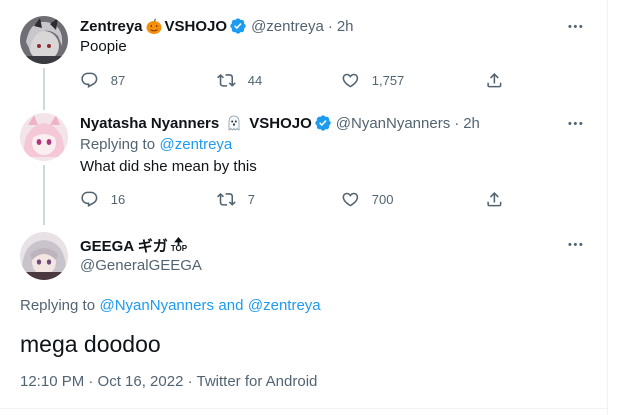 The height and width of the screenshot is (415, 627). What do you see at coordinates (118, 199) in the screenshot?
I see `reply-count: 16` at bounding box center [118, 199].